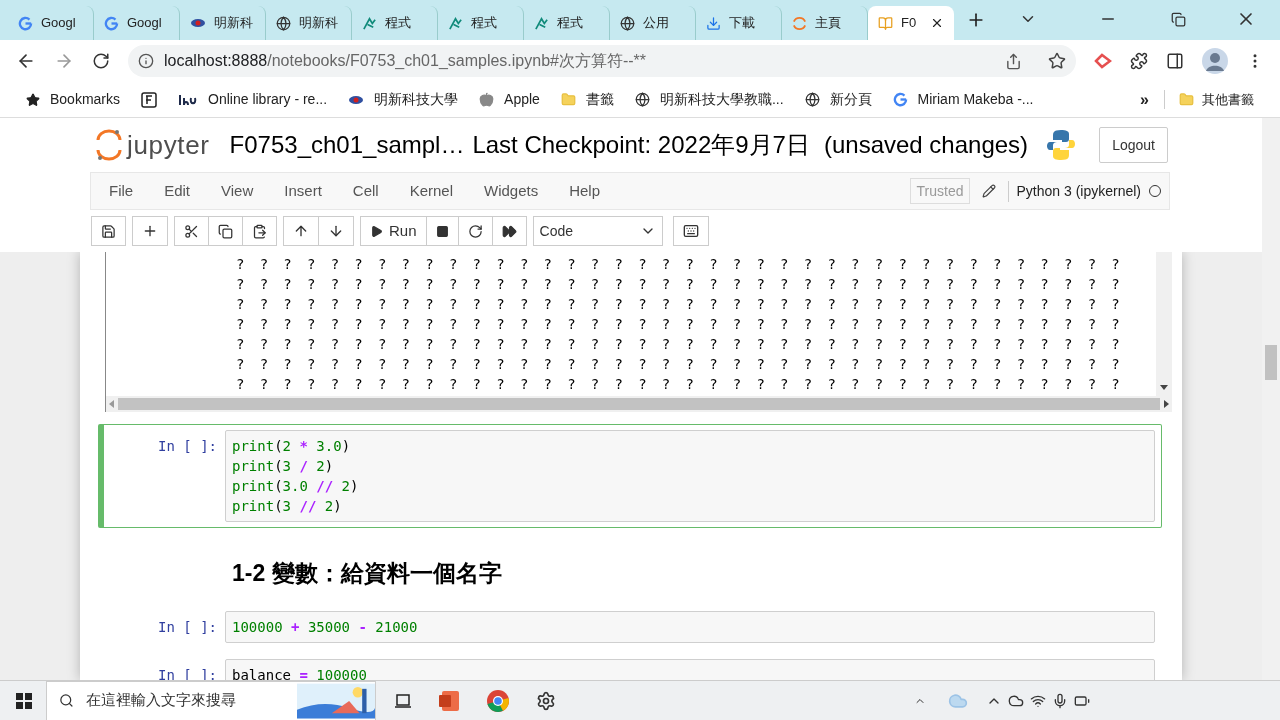  What do you see at coordinates (690, 476) in the screenshot?
I see `code-editor: print(2 * 3.0) print(3 / 2) print(3.0 // 2) print(3 // 2)` at bounding box center [690, 476].